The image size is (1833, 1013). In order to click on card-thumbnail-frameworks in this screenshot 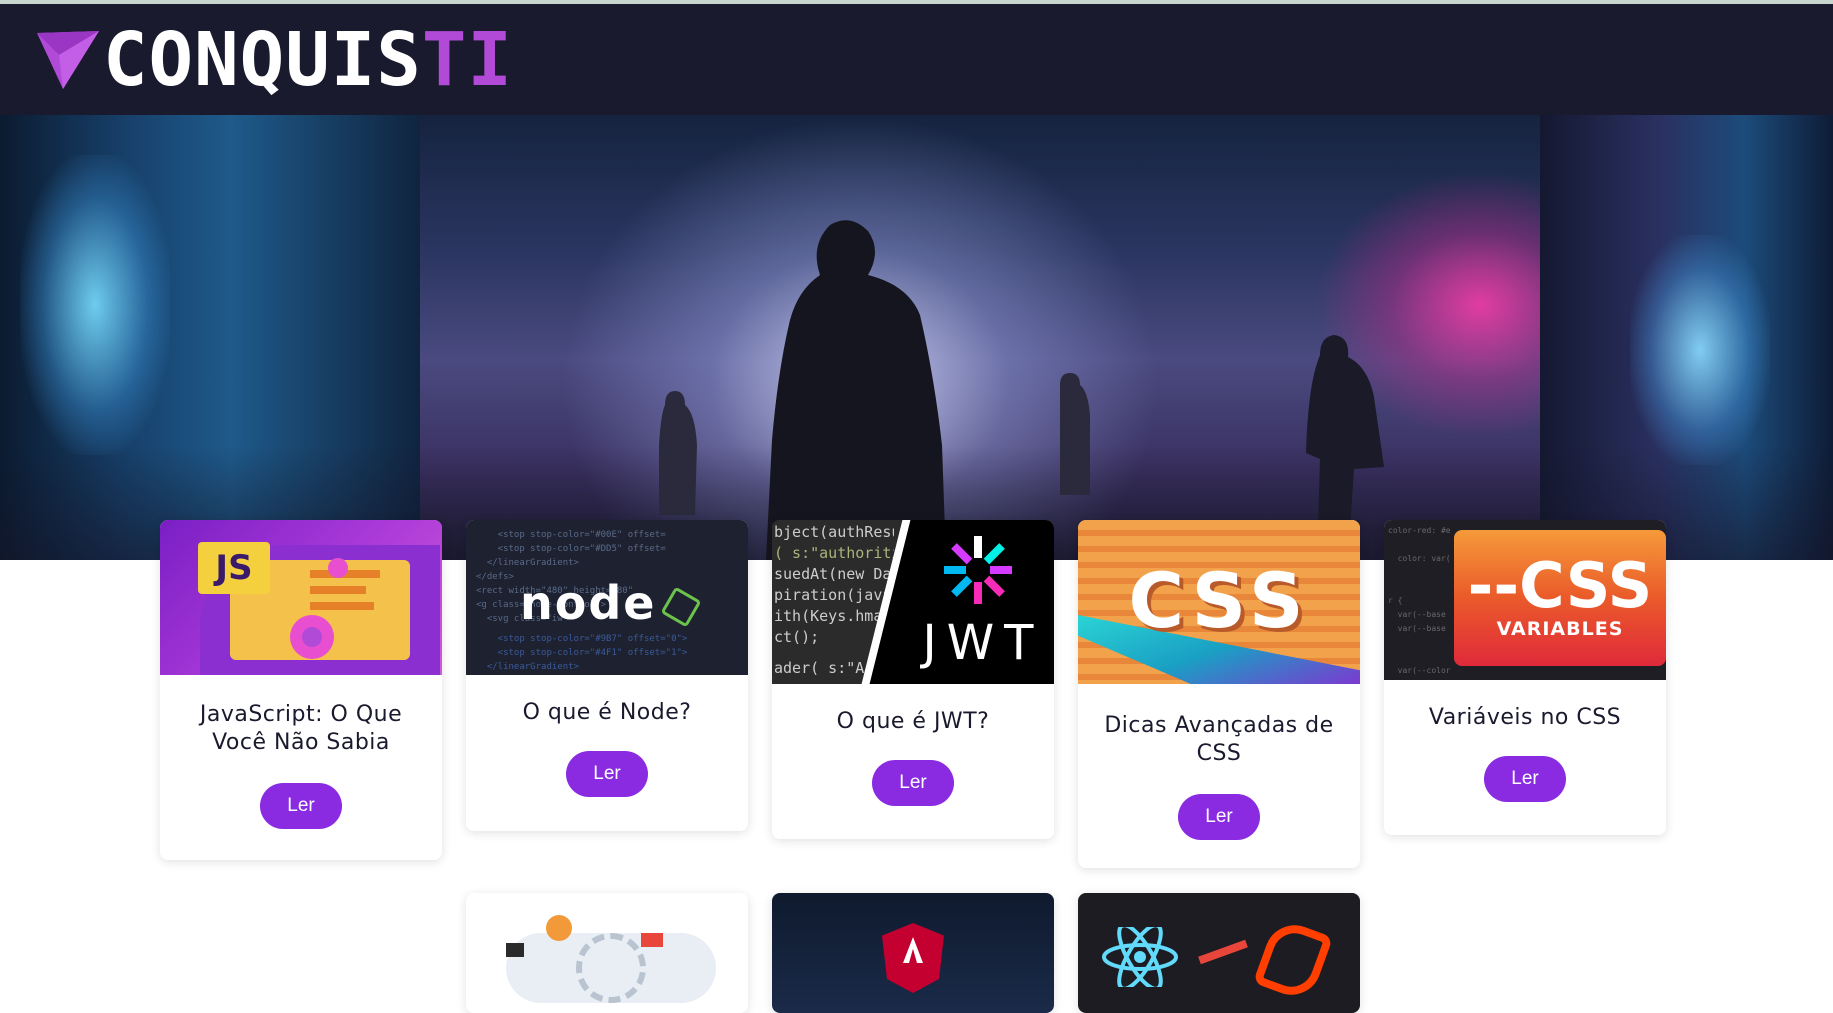, I will do `click(1219, 953)`.